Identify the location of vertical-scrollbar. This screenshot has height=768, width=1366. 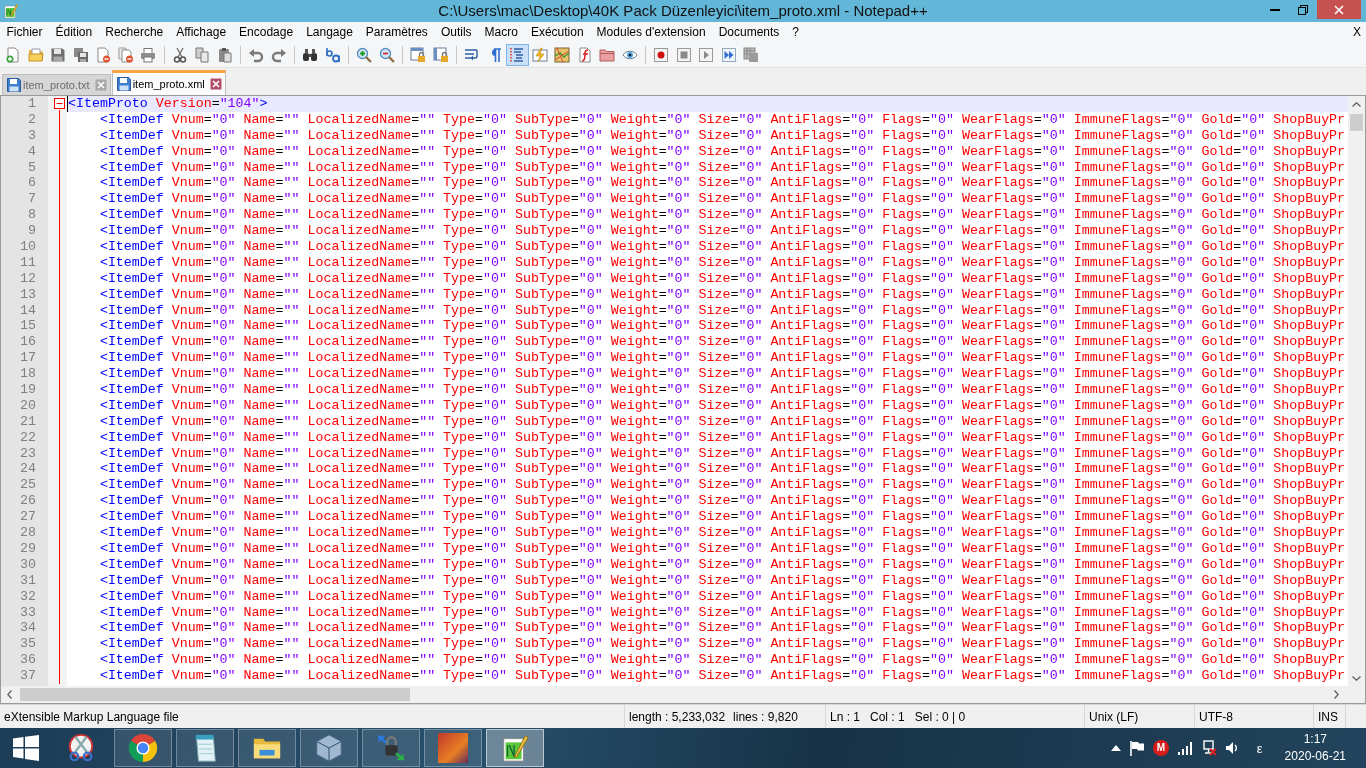
(1356, 391).